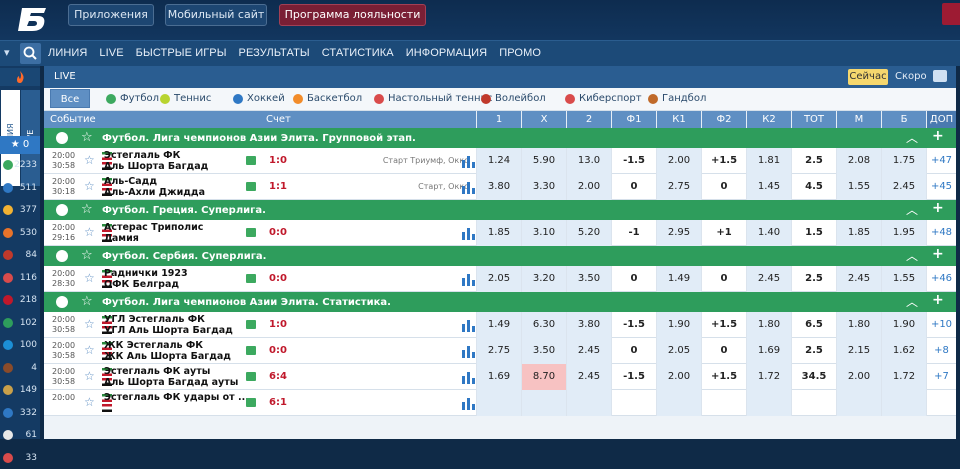 Image resolution: width=960 pixels, height=469 pixels. Describe the element at coordinates (327, 98) in the screenshot. I see `filter-basketball: Баскетбол` at that location.